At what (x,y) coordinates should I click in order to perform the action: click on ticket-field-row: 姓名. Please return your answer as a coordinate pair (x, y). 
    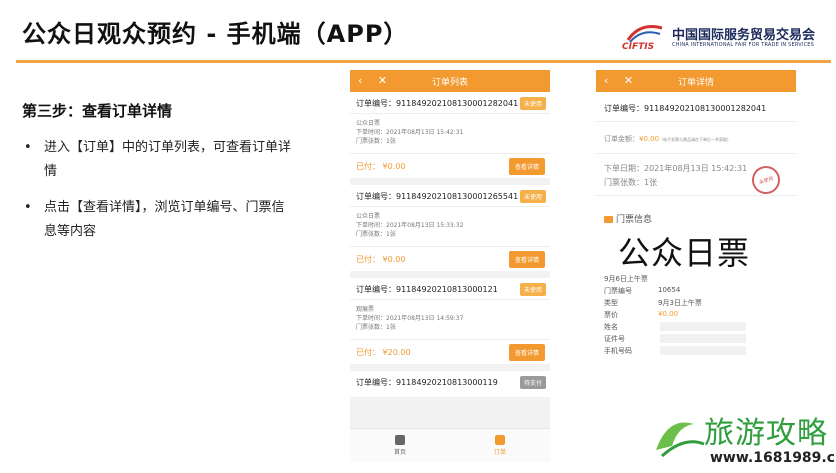
    Looking at the image, I should click on (694, 328).